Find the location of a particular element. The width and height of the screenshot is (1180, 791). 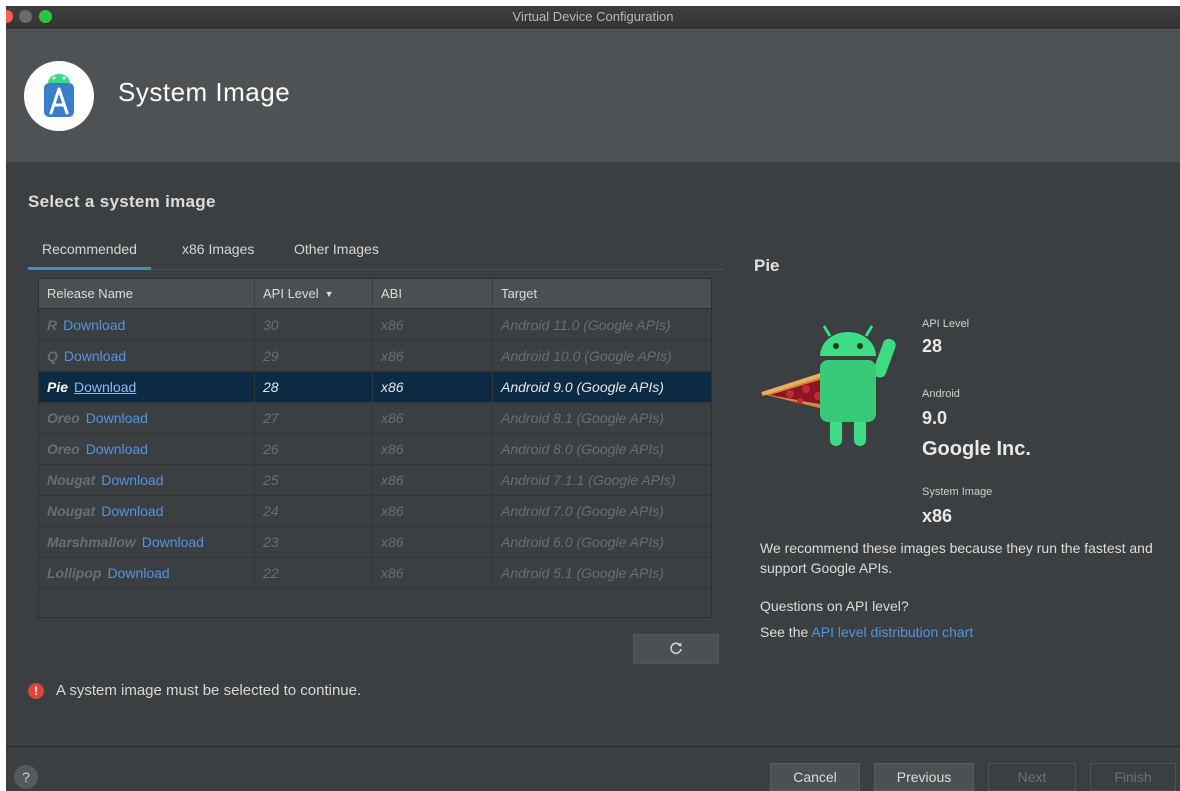

error-icon: ! is located at coordinates (36, 691).